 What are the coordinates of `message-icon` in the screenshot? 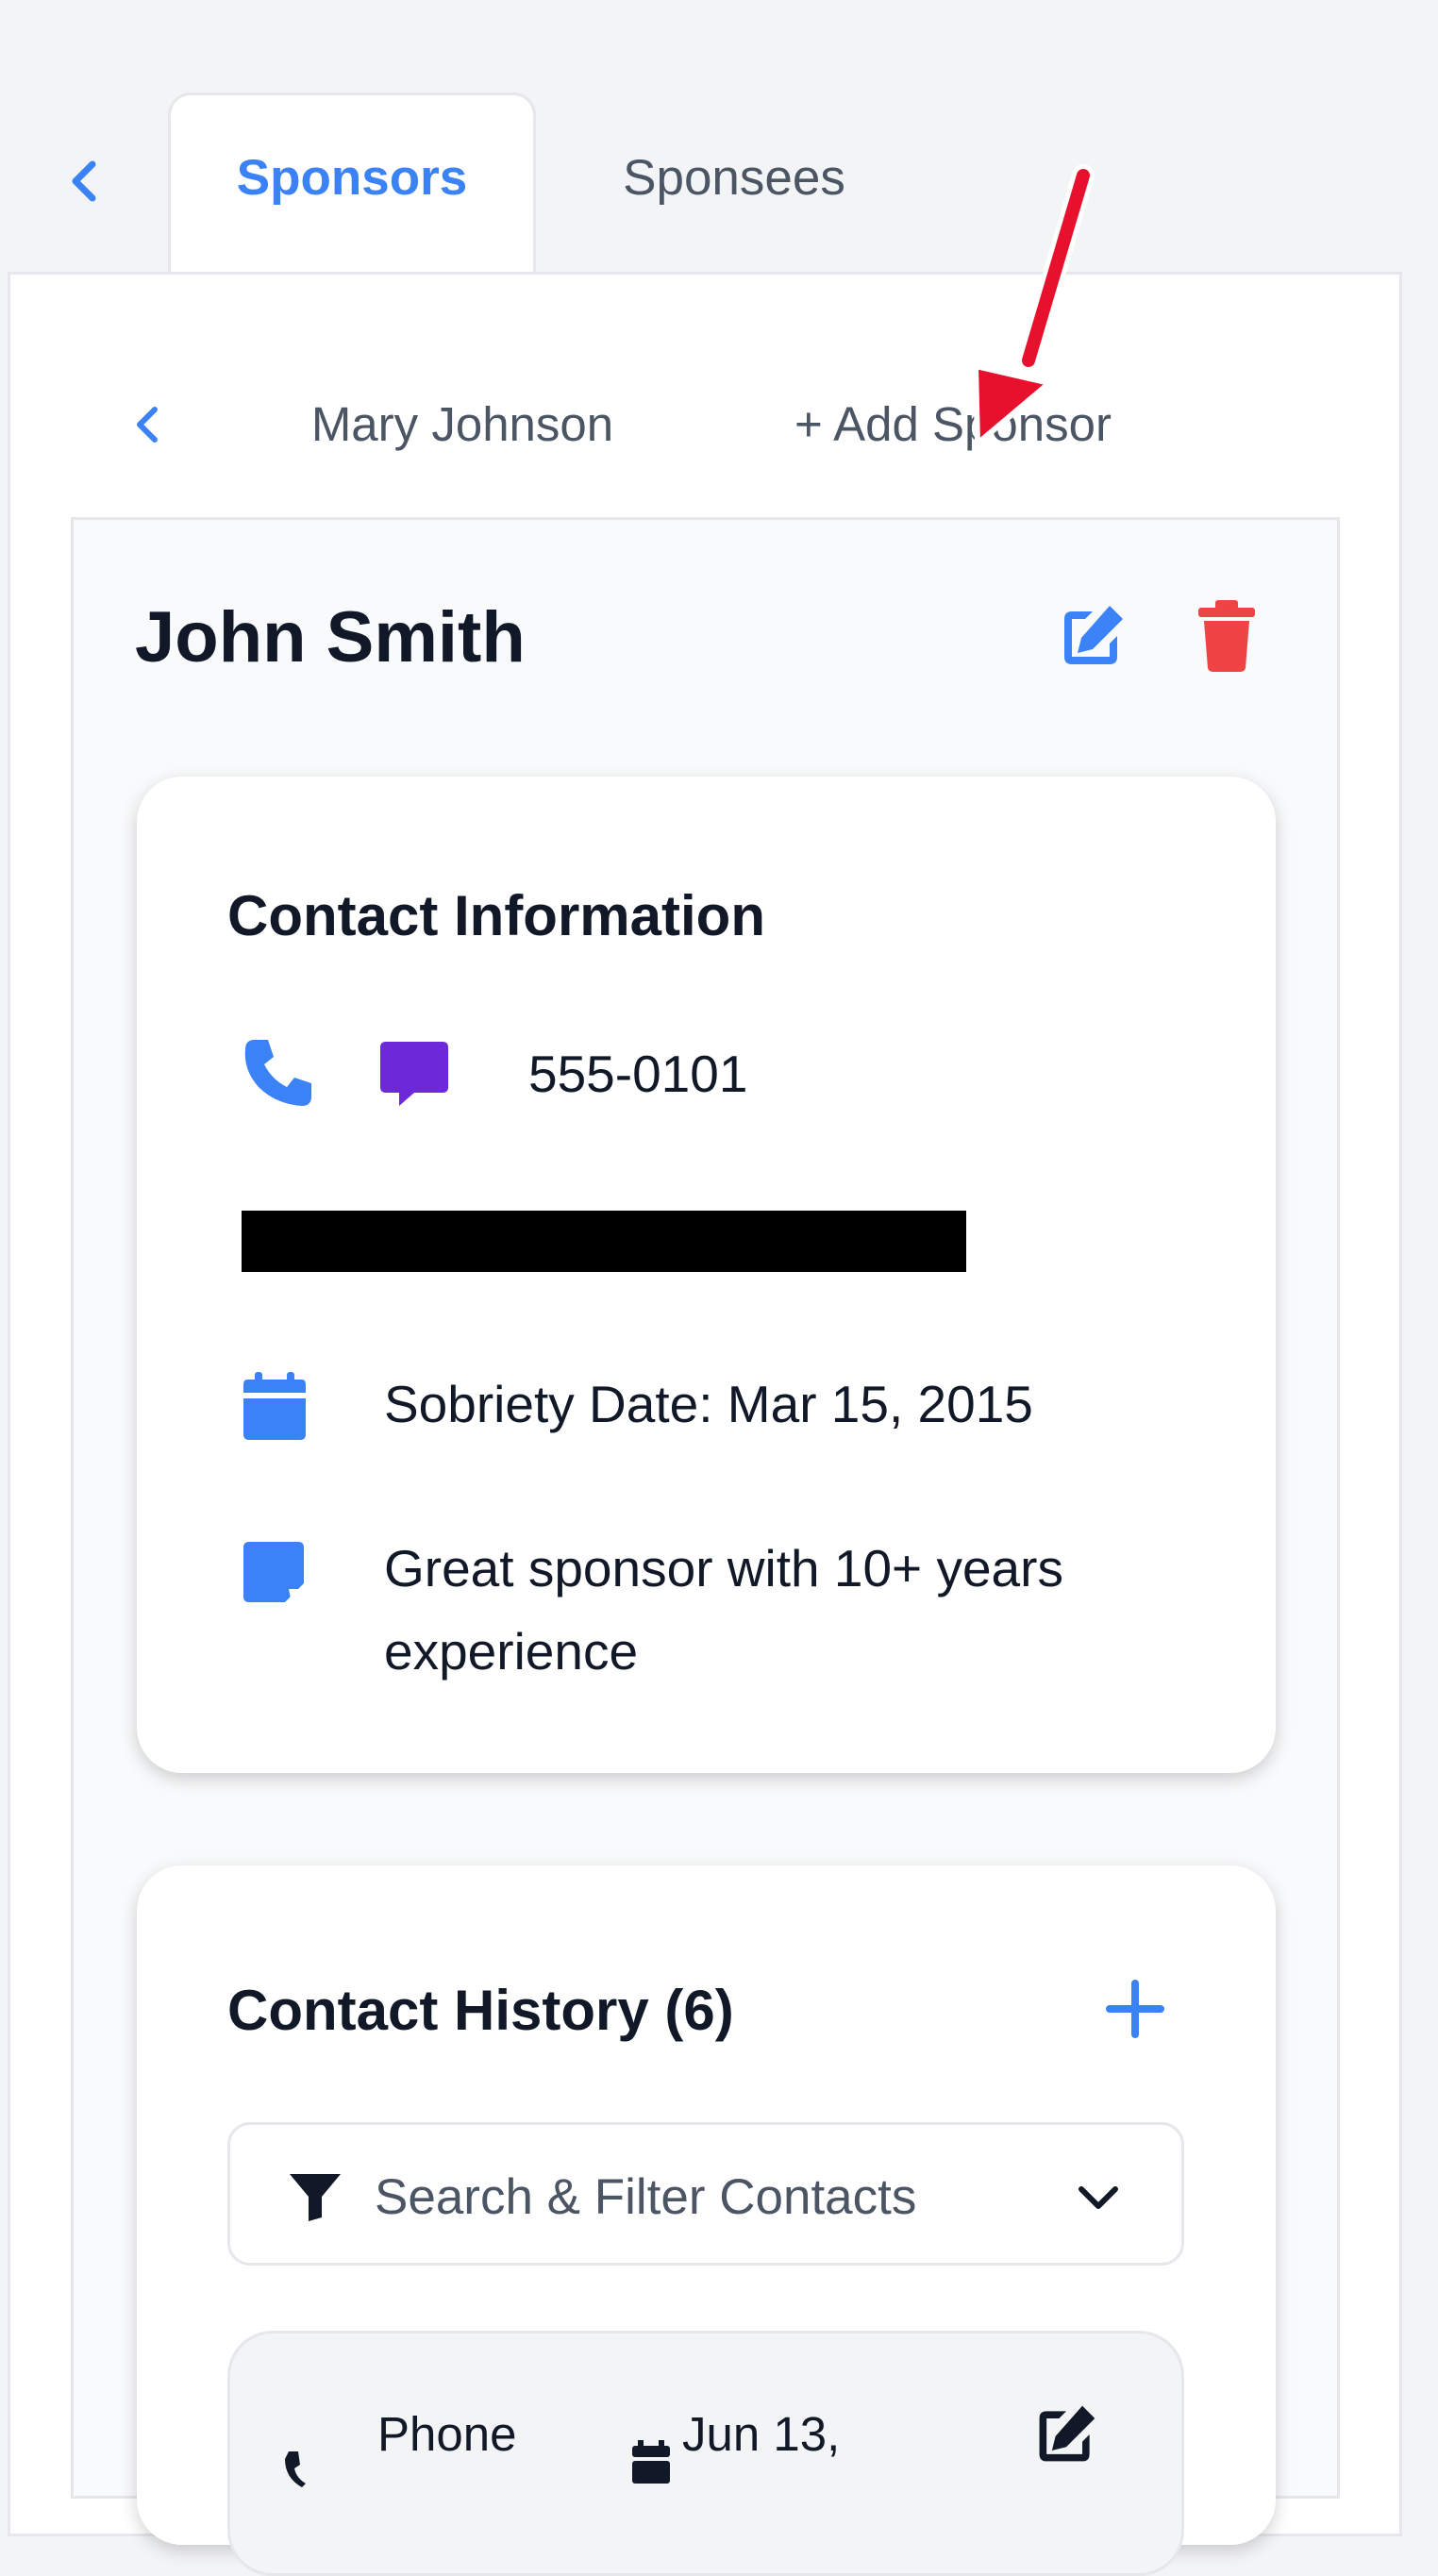 It's located at (414, 1074).